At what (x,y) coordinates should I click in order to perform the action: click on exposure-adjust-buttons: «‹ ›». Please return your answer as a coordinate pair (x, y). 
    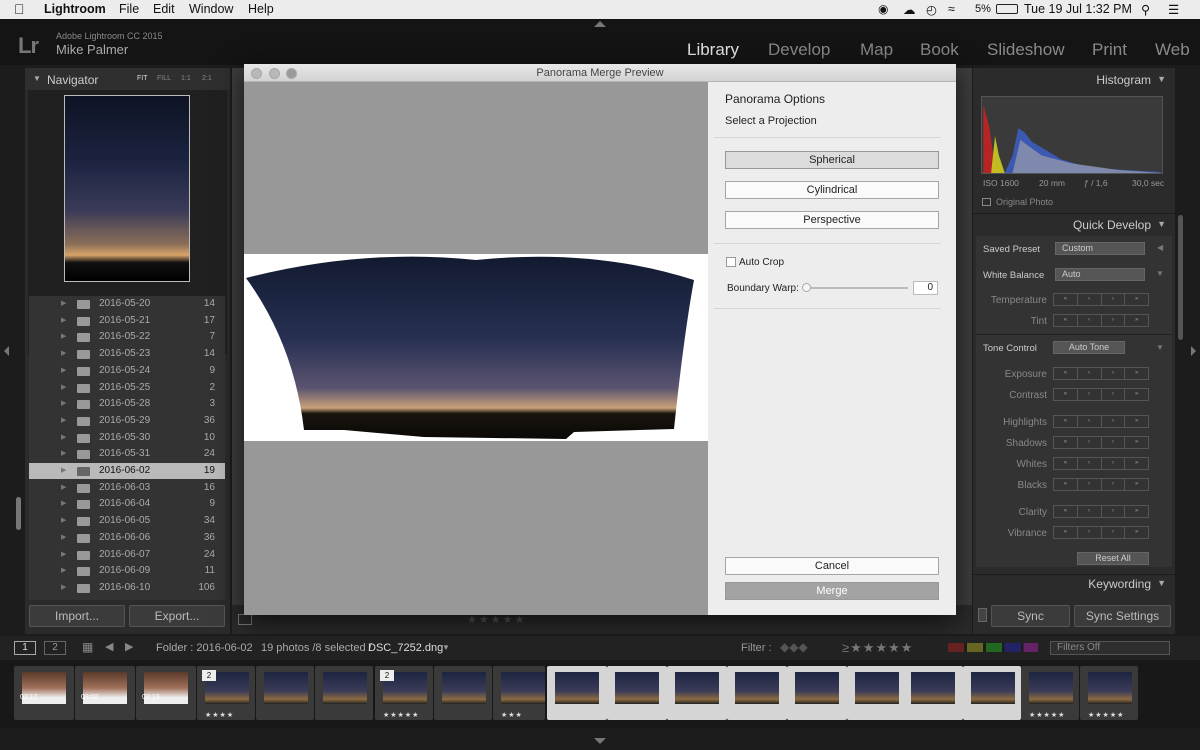
    Looking at the image, I should click on (1101, 373).